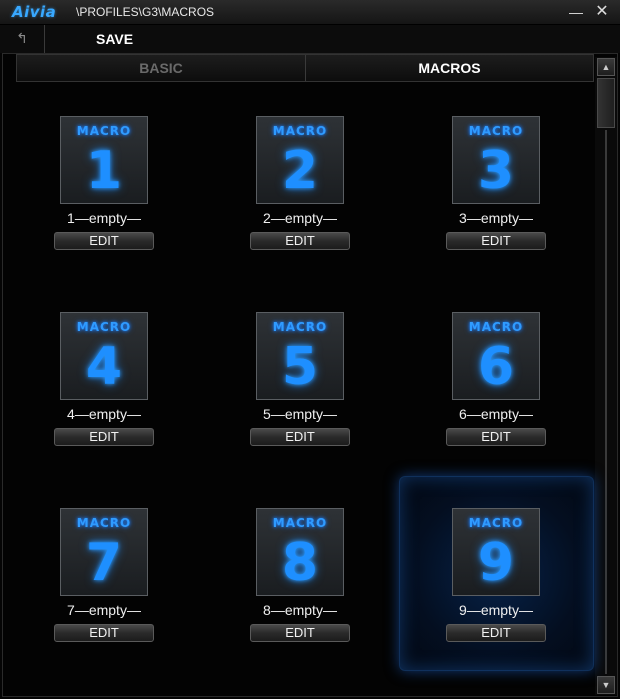 The height and width of the screenshot is (699, 620). What do you see at coordinates (496, 437) in the screenshot?
I see `macro-6-edit-button: EDIT` at bounding box center [496, 437].